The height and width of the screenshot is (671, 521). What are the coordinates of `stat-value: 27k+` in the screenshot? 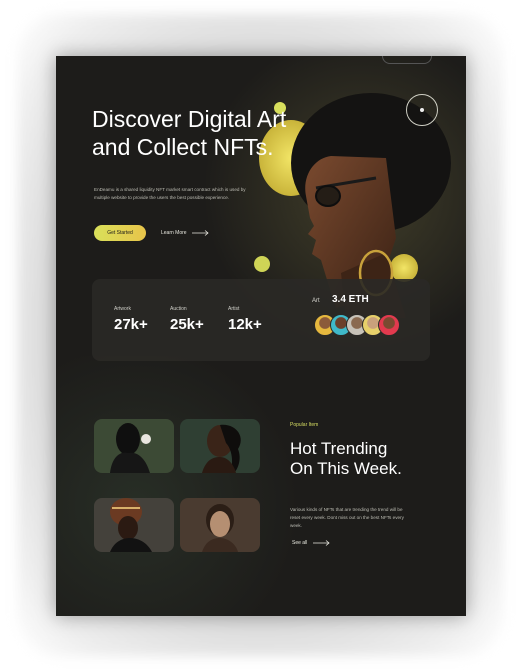 It's located at (131, 324).